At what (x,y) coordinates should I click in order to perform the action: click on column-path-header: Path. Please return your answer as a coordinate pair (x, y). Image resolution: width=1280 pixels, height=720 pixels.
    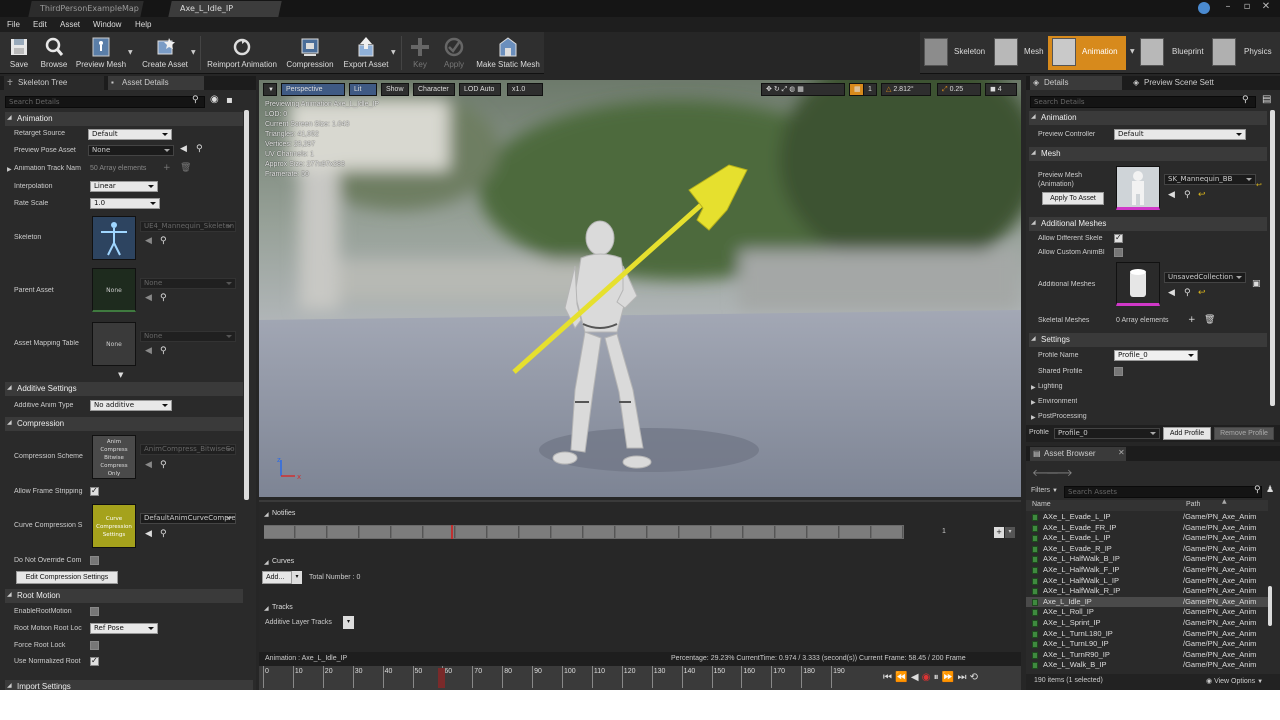
    Looking at the image, I should click on (1193, 504).